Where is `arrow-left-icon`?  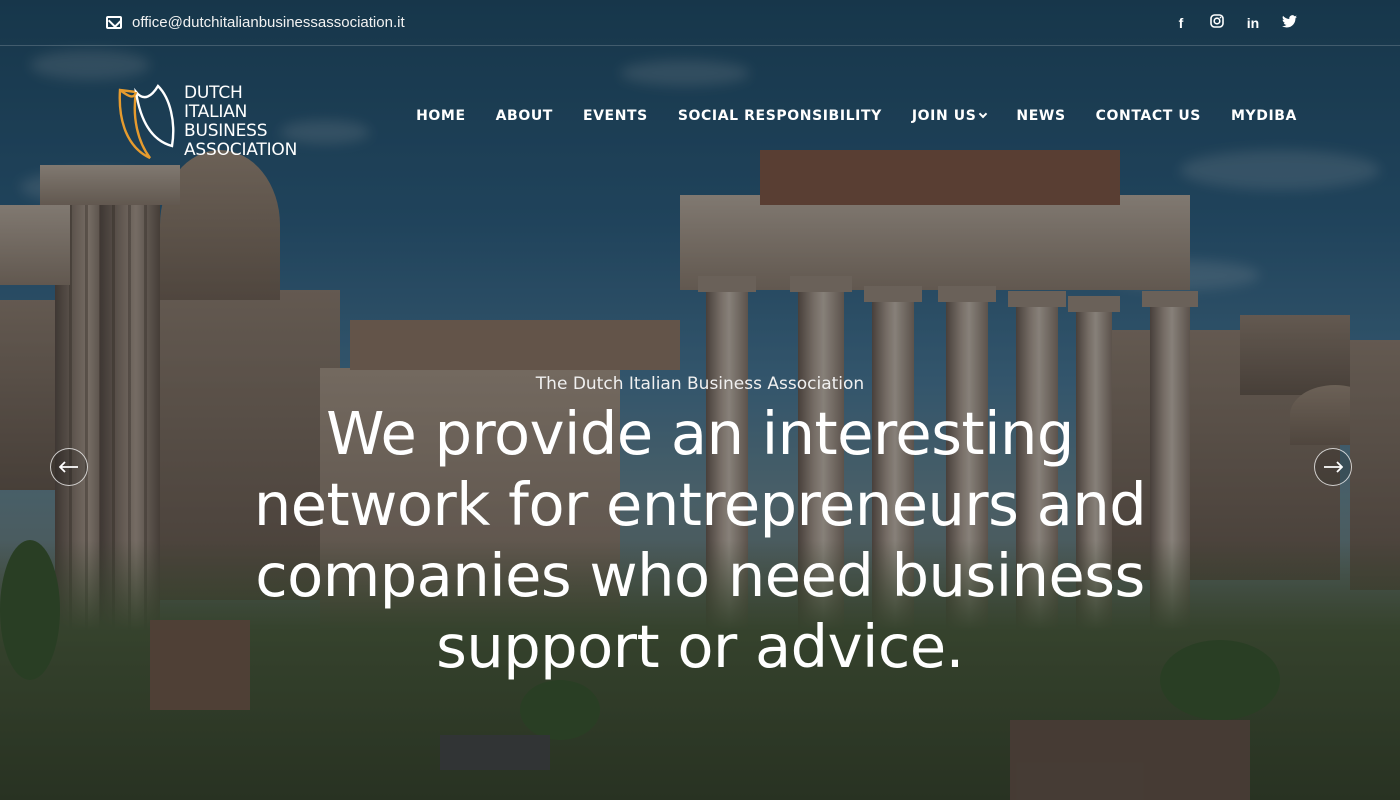 arrow-left-icon is located at coordinates (68, 467).